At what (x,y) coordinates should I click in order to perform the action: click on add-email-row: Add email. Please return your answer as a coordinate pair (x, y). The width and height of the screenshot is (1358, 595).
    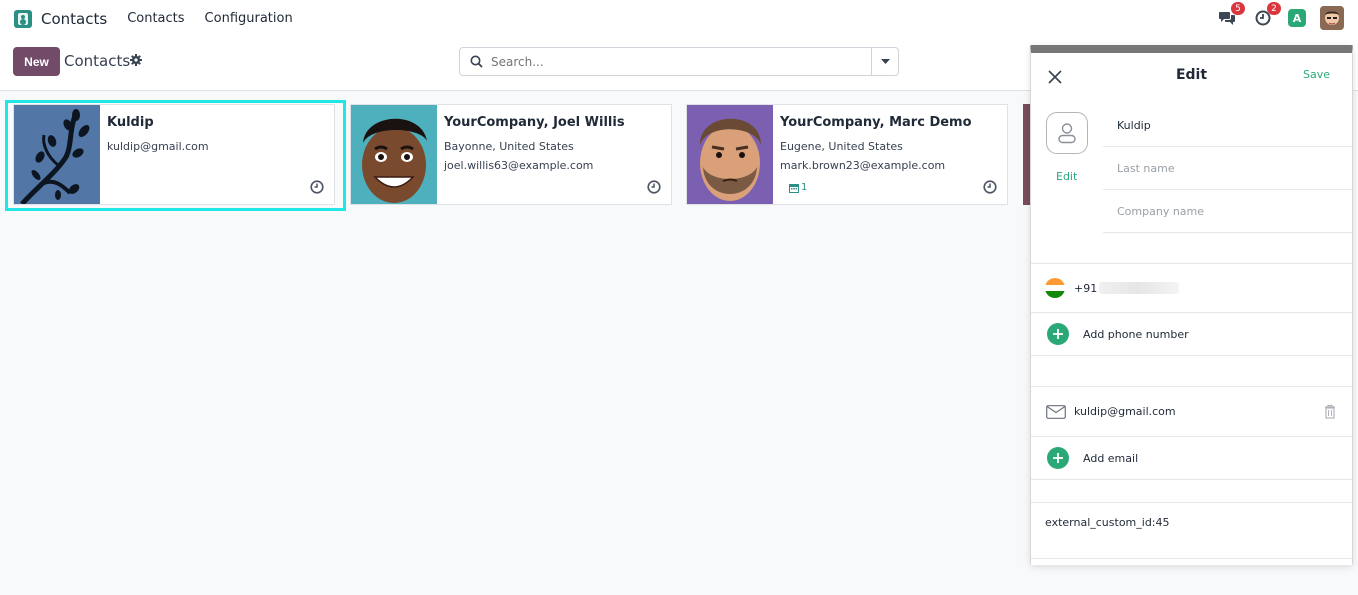
    Looking at the image, I should click on (1191, 458).